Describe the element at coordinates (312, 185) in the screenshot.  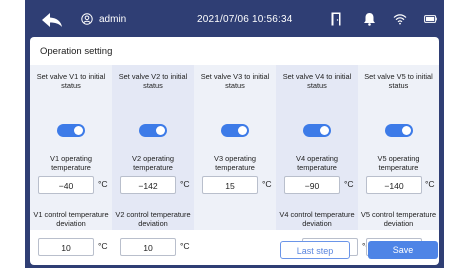
I see `operating-temperature-input-v4: −90` at that location.